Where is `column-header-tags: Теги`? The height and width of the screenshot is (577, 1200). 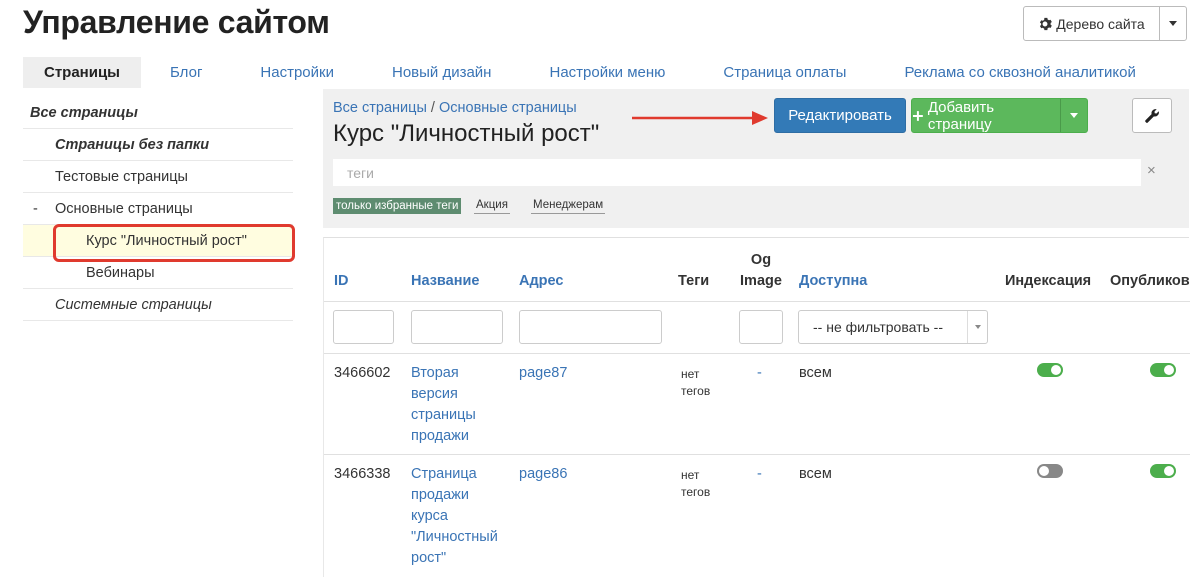
column-header-tags: Теги is located at coordinates (694, 281).